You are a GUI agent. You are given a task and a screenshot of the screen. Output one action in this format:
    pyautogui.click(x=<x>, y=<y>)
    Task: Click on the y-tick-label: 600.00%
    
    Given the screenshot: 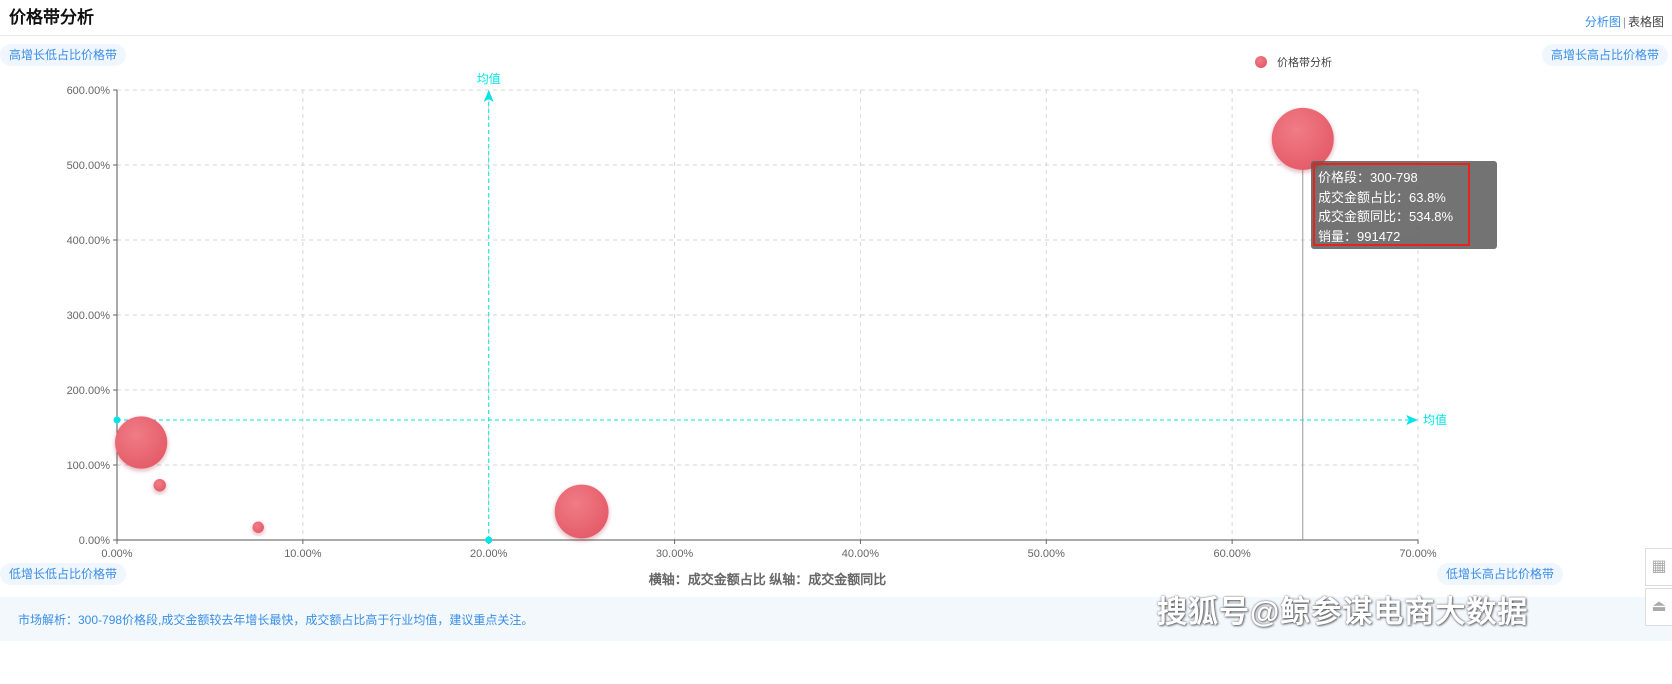 What is the action you would take?
    pyautogui.click(x=89, y=91)
    